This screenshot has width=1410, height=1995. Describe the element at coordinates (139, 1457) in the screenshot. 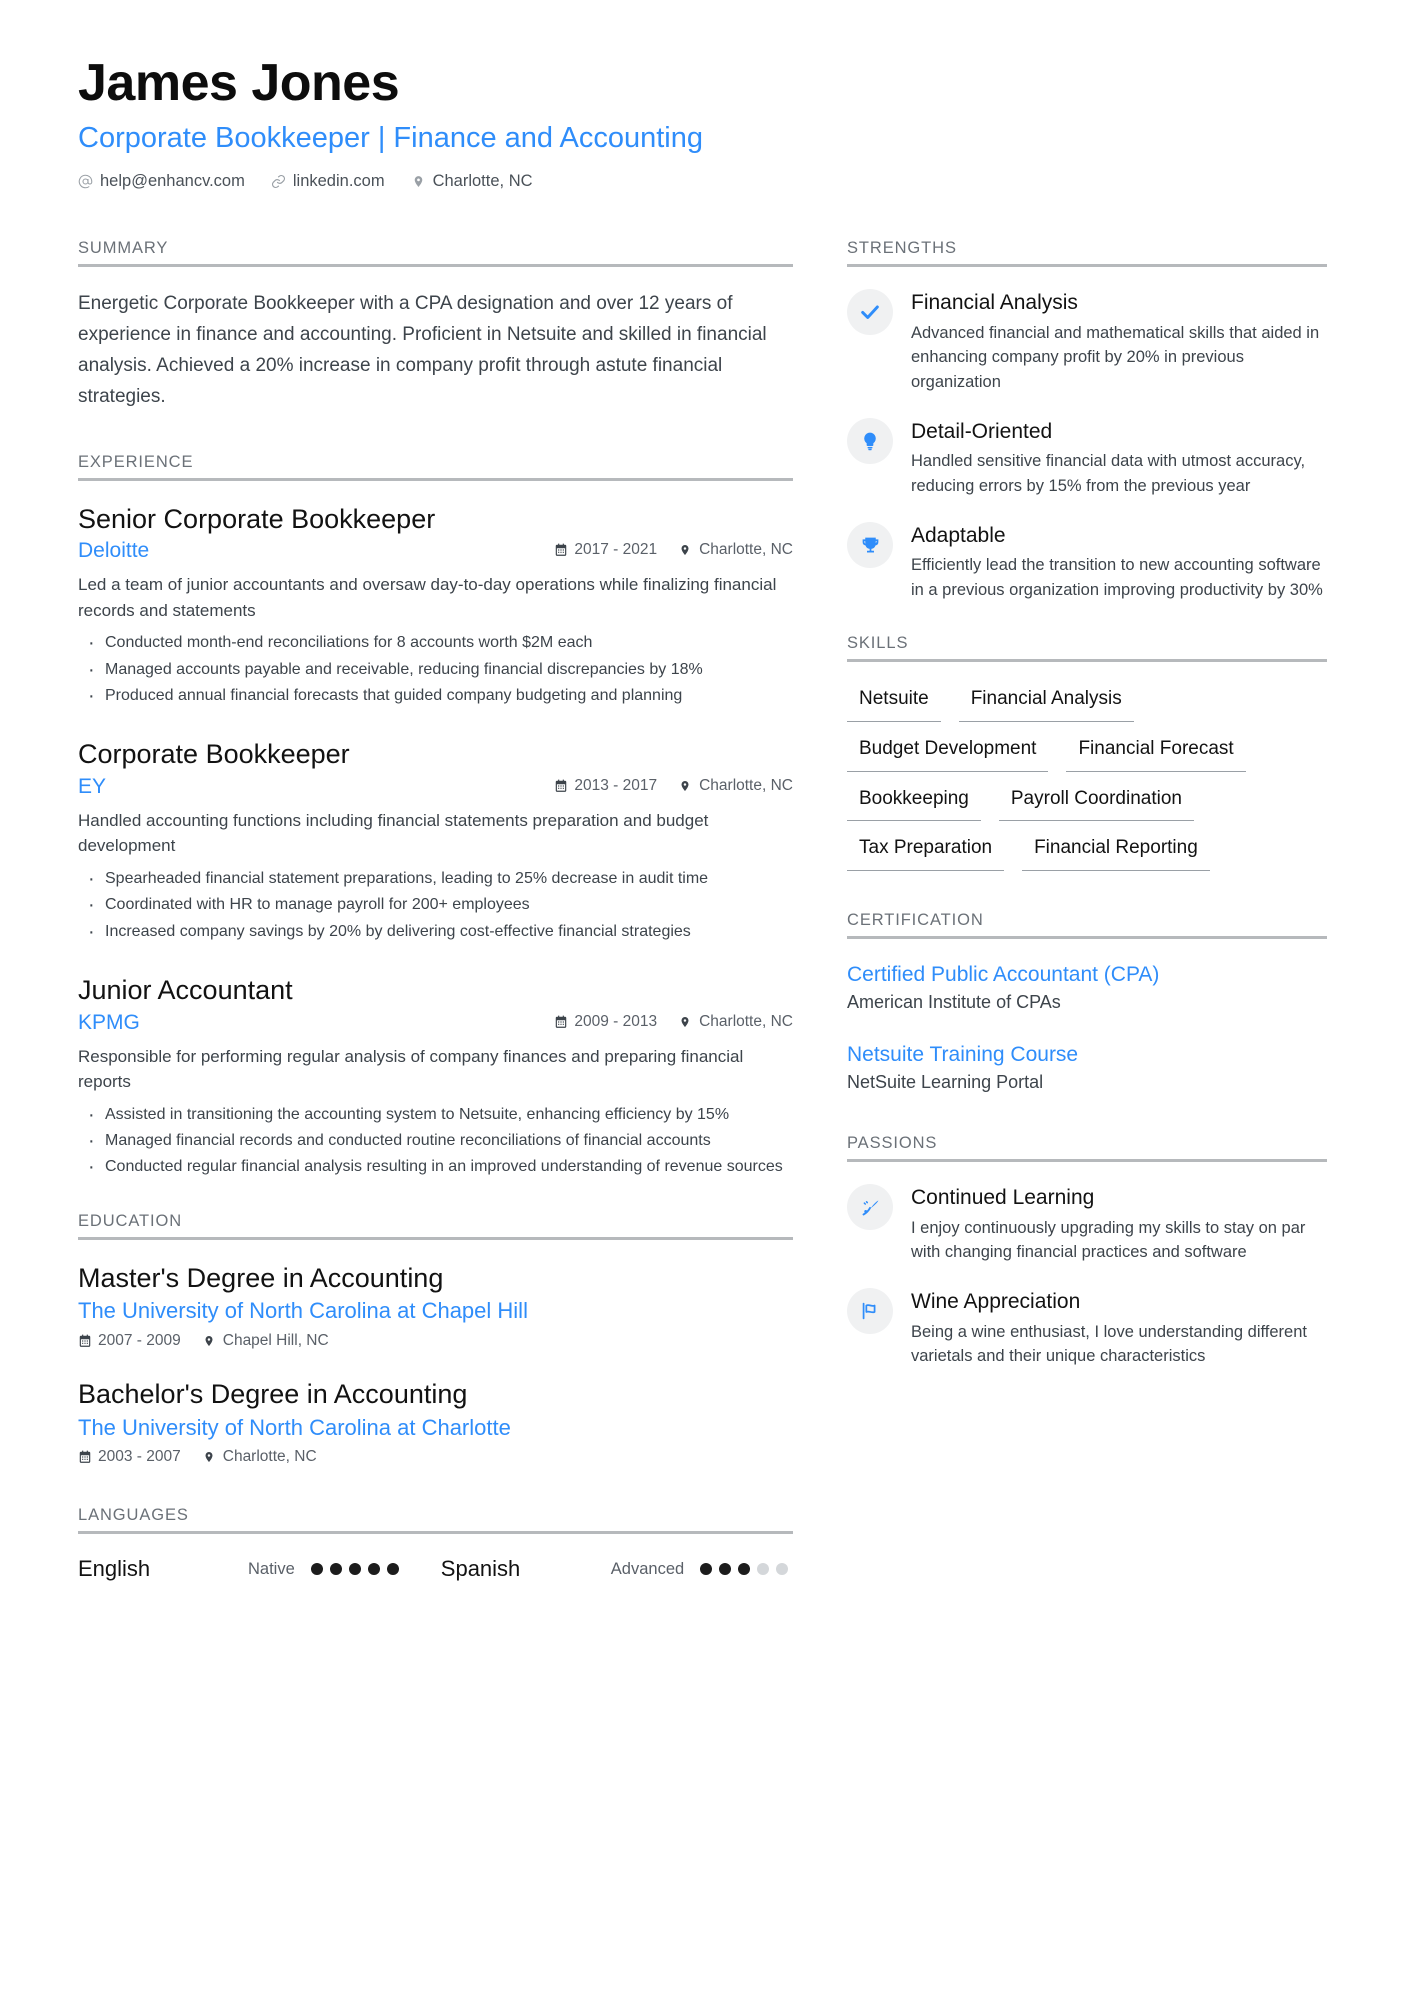

I see `education-dates-text: 2003 - 2007` at that location.